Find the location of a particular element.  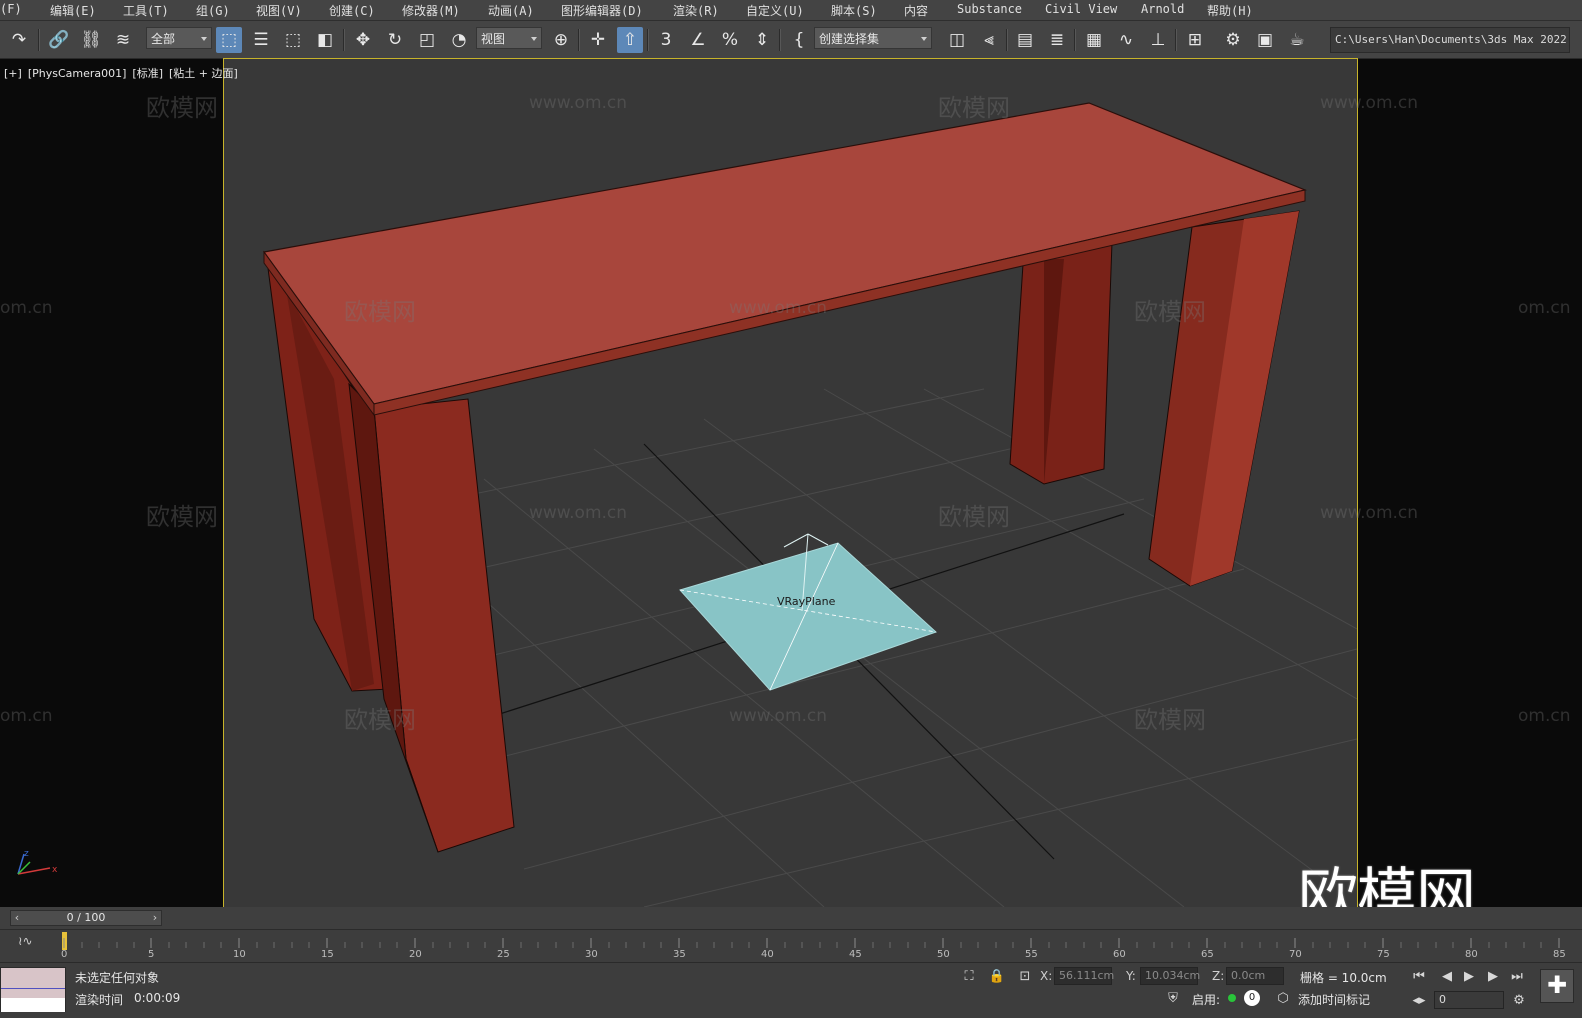

watermark-url: om.cn is located at coordinates (1544, 308).